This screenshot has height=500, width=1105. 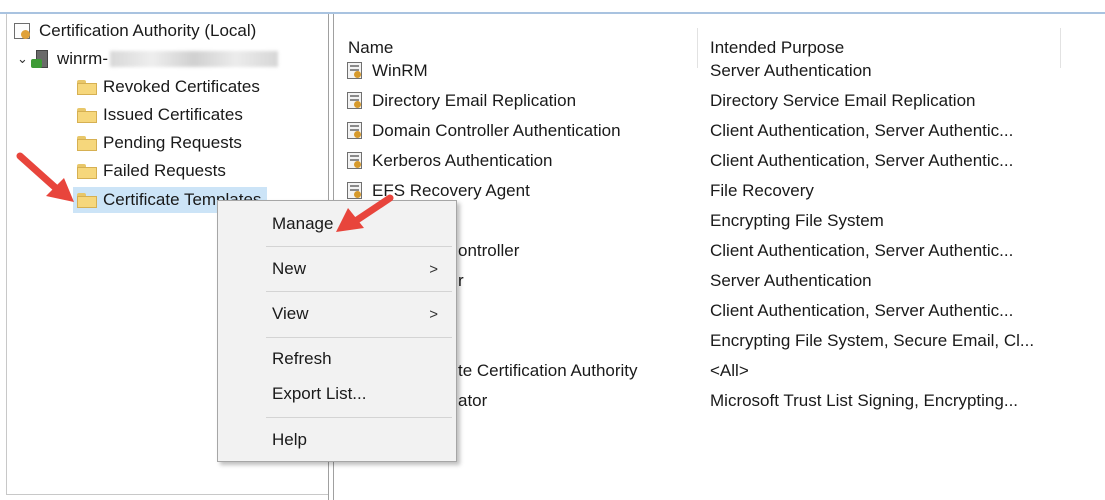 I want to click on tree-item-label: Revoked Certificates, so click(x=181, y=86).